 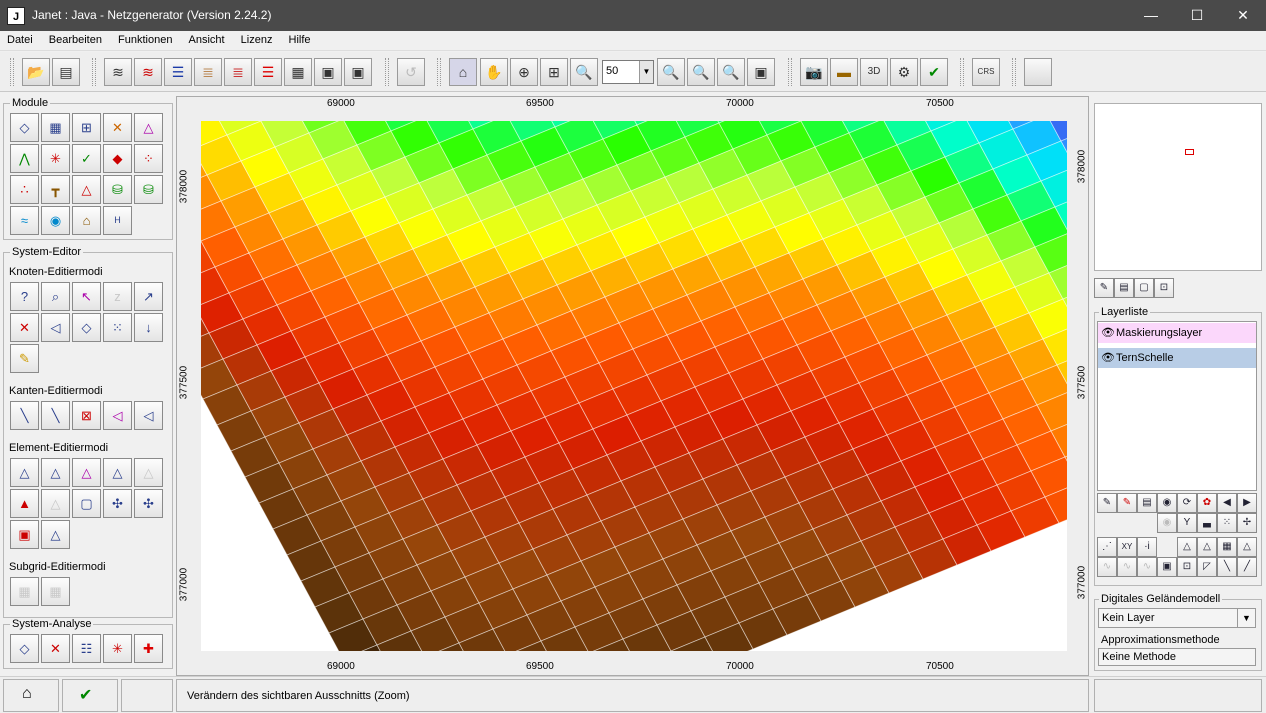 I want to click on layer-props-icon: ▤, so click(x=1147, y=503).